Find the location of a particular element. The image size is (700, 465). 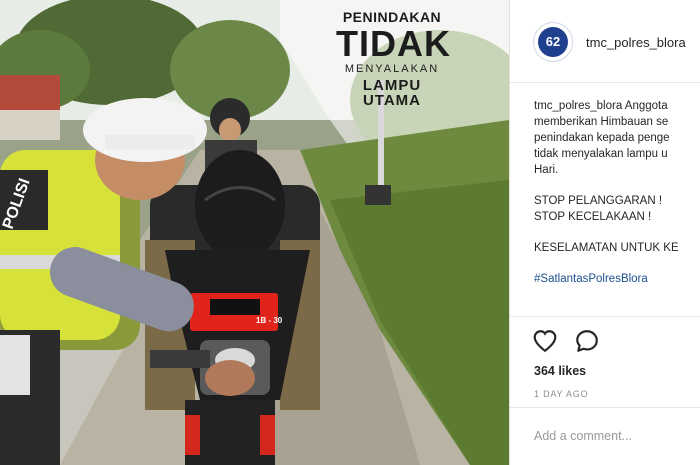

caption-line-4: tidak menyalakan lampu u is located at coordinates (601, 154).